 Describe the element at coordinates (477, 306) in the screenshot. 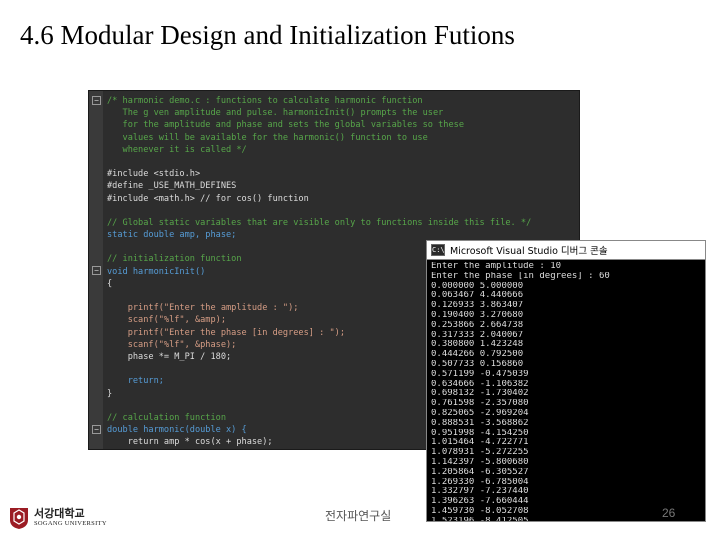

I see `console-line: 0.126933 3.863407` at that location.